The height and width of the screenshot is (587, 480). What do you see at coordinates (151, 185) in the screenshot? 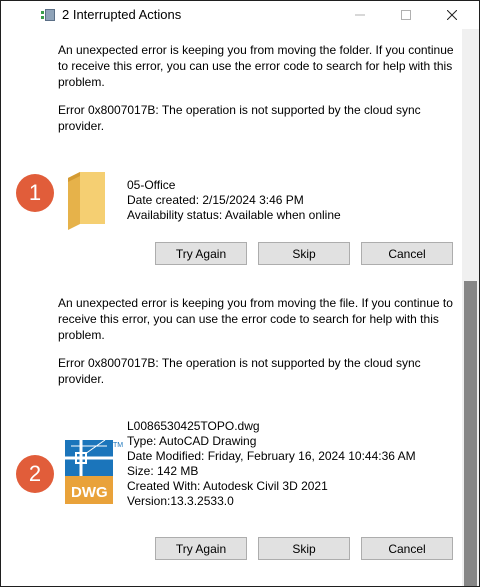
I see `item-name: 05-Office` at bounding box center [151, 185].